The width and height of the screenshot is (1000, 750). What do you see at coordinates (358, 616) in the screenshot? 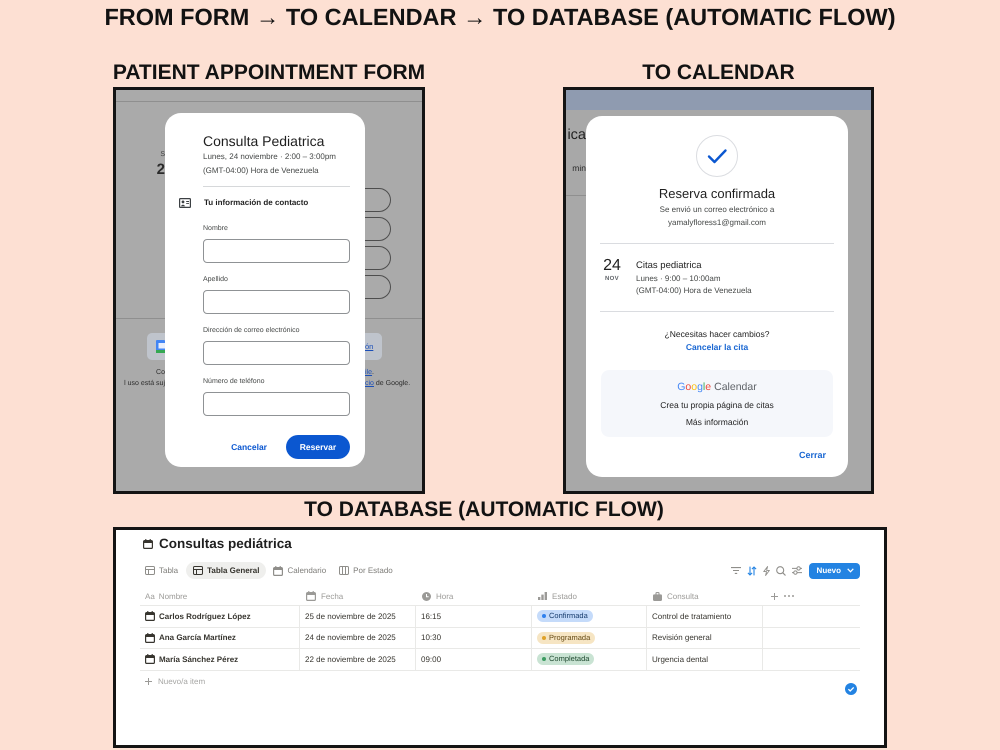
I see `table-cell: 25 de noviembre de 2025` at bounding box center [358, 616].